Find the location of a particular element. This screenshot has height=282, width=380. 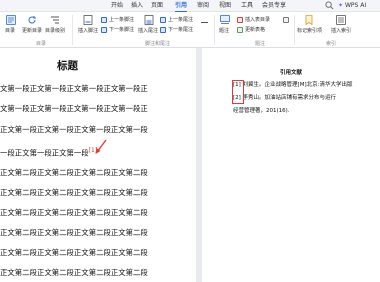

menu-tab-bar: 开始 插入 页面 引用 审阅 视图 工具 会员专享 ✦ WPS AI is located at coordinates (190, 6).